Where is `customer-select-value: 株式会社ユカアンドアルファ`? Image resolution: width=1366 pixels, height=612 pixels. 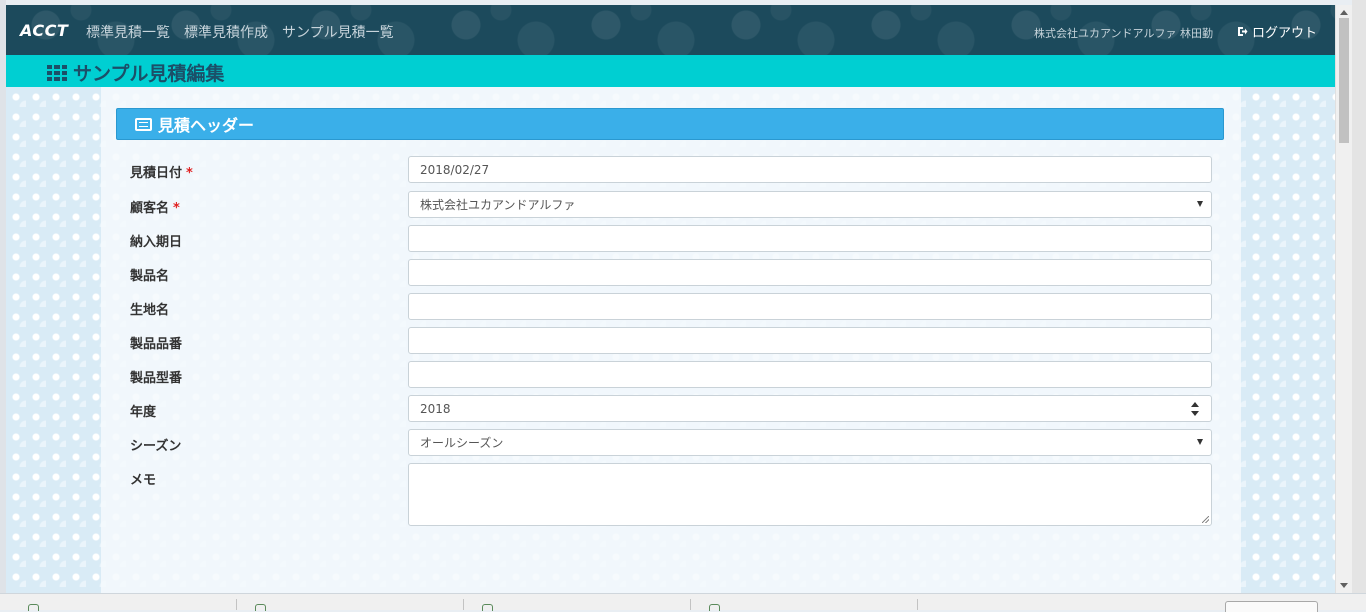
customer-select-value: 株式会社ユカアンドアルファ is located at coordinates (498, 205).